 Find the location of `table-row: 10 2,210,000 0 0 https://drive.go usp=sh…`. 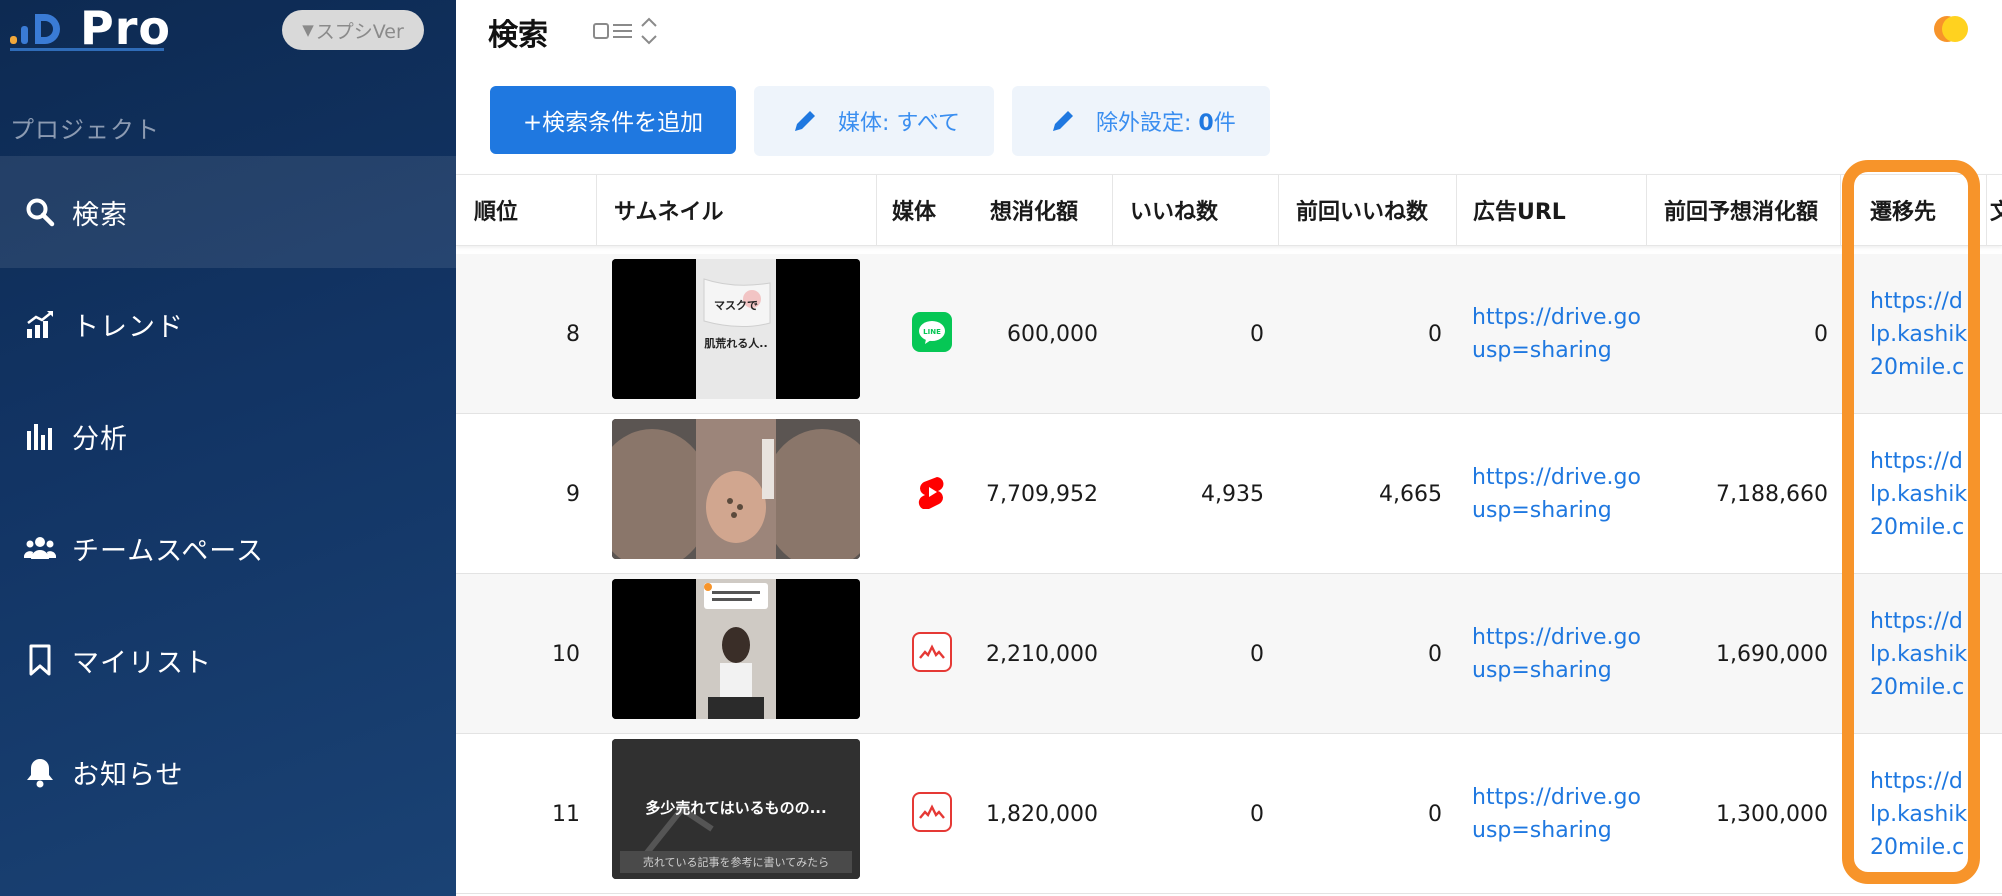

table-row: 10 2,210,000 0 0 https://drive.go usp=sh… is located at coordinates (1229, 654).